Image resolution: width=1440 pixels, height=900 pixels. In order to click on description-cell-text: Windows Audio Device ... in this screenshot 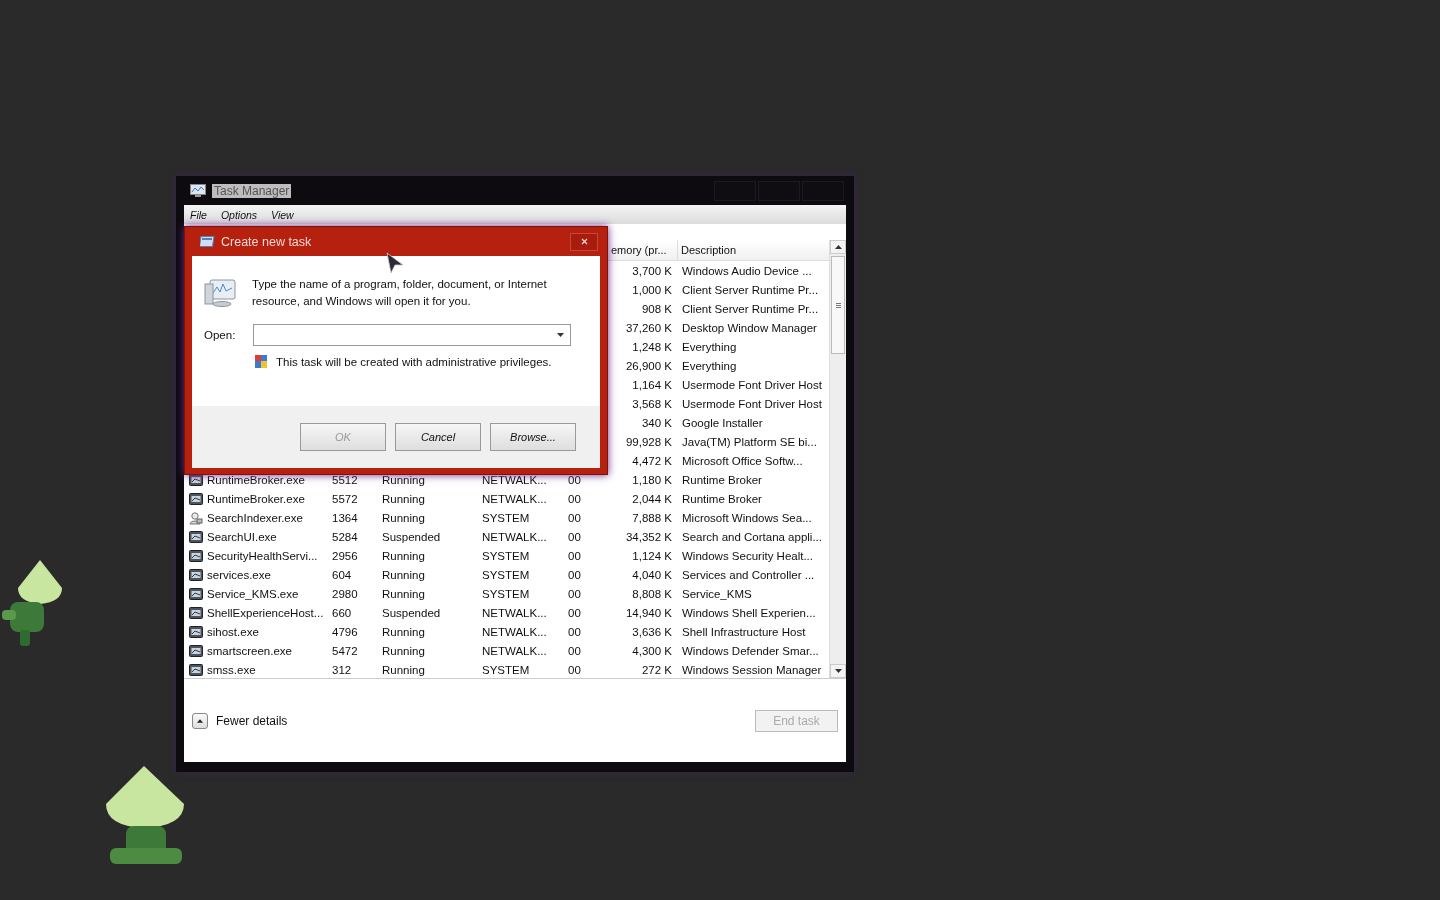, I will do `click(747, 270)`.